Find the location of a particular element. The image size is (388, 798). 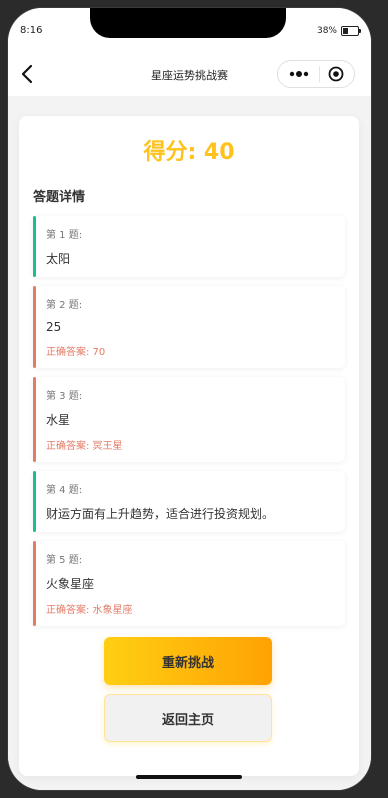

score-display: 得分: 40 is located at coordinates (189, 152).